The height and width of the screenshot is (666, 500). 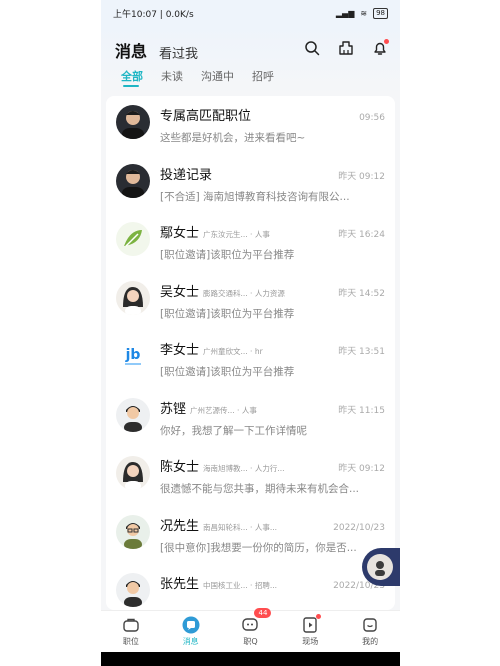 What do you see at coordinates (217, 76) in the screenshot?
I see `subtab-talking: 沟通中` at bounding box center [217, 76].